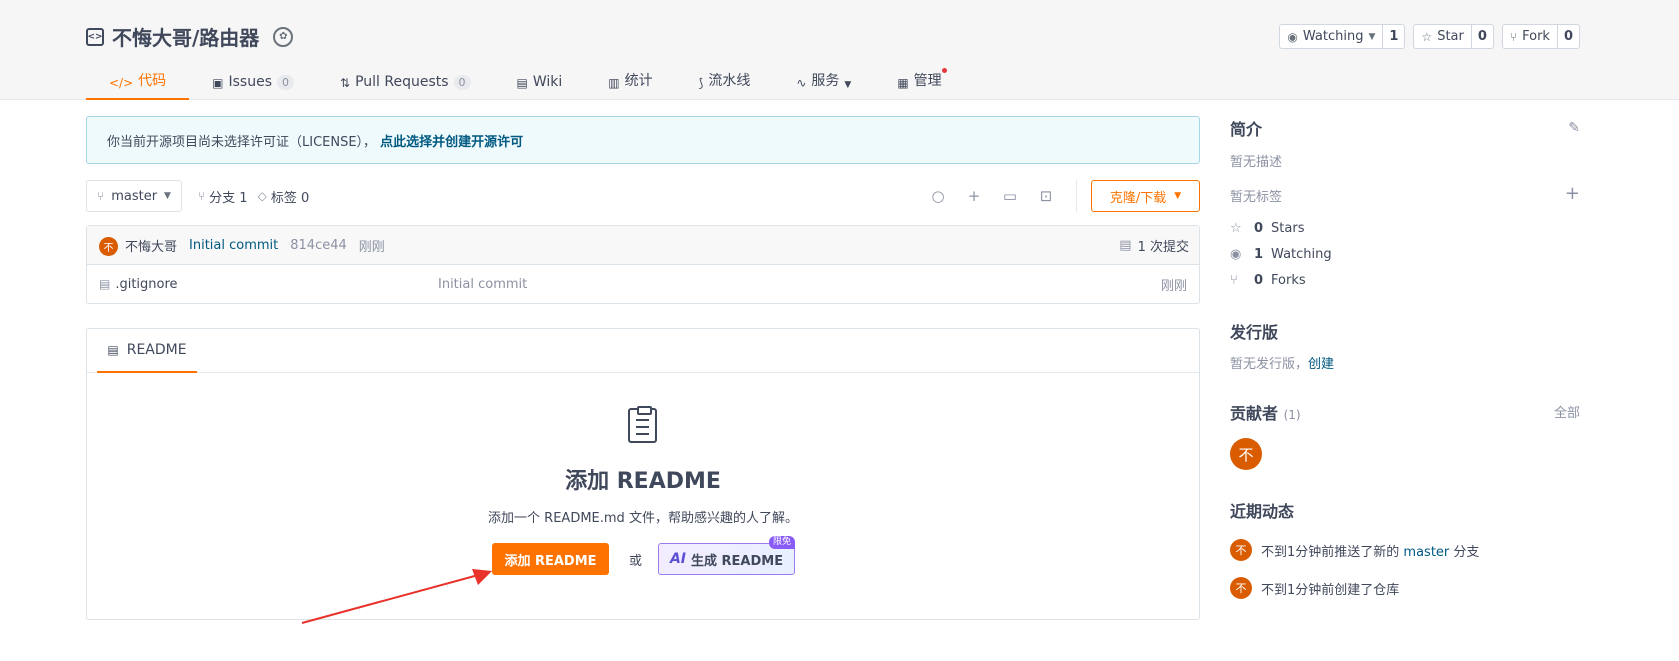 This screenshot has height=661, width=1679. Describe the element at coordinates (677, 559) in the screenshot. I see `ai-icon: AI` at that location.